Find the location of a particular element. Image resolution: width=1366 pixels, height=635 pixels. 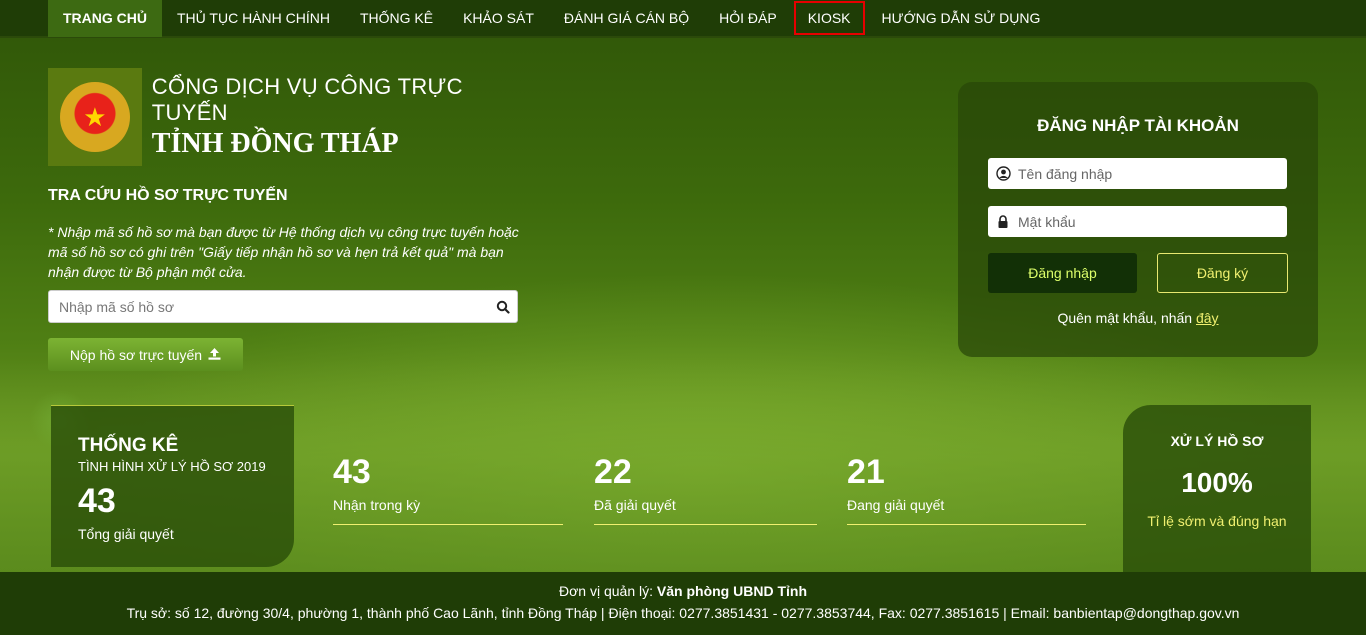

stat-resolved: 22 Đã giải quyết is located at coordinates (705, 489).